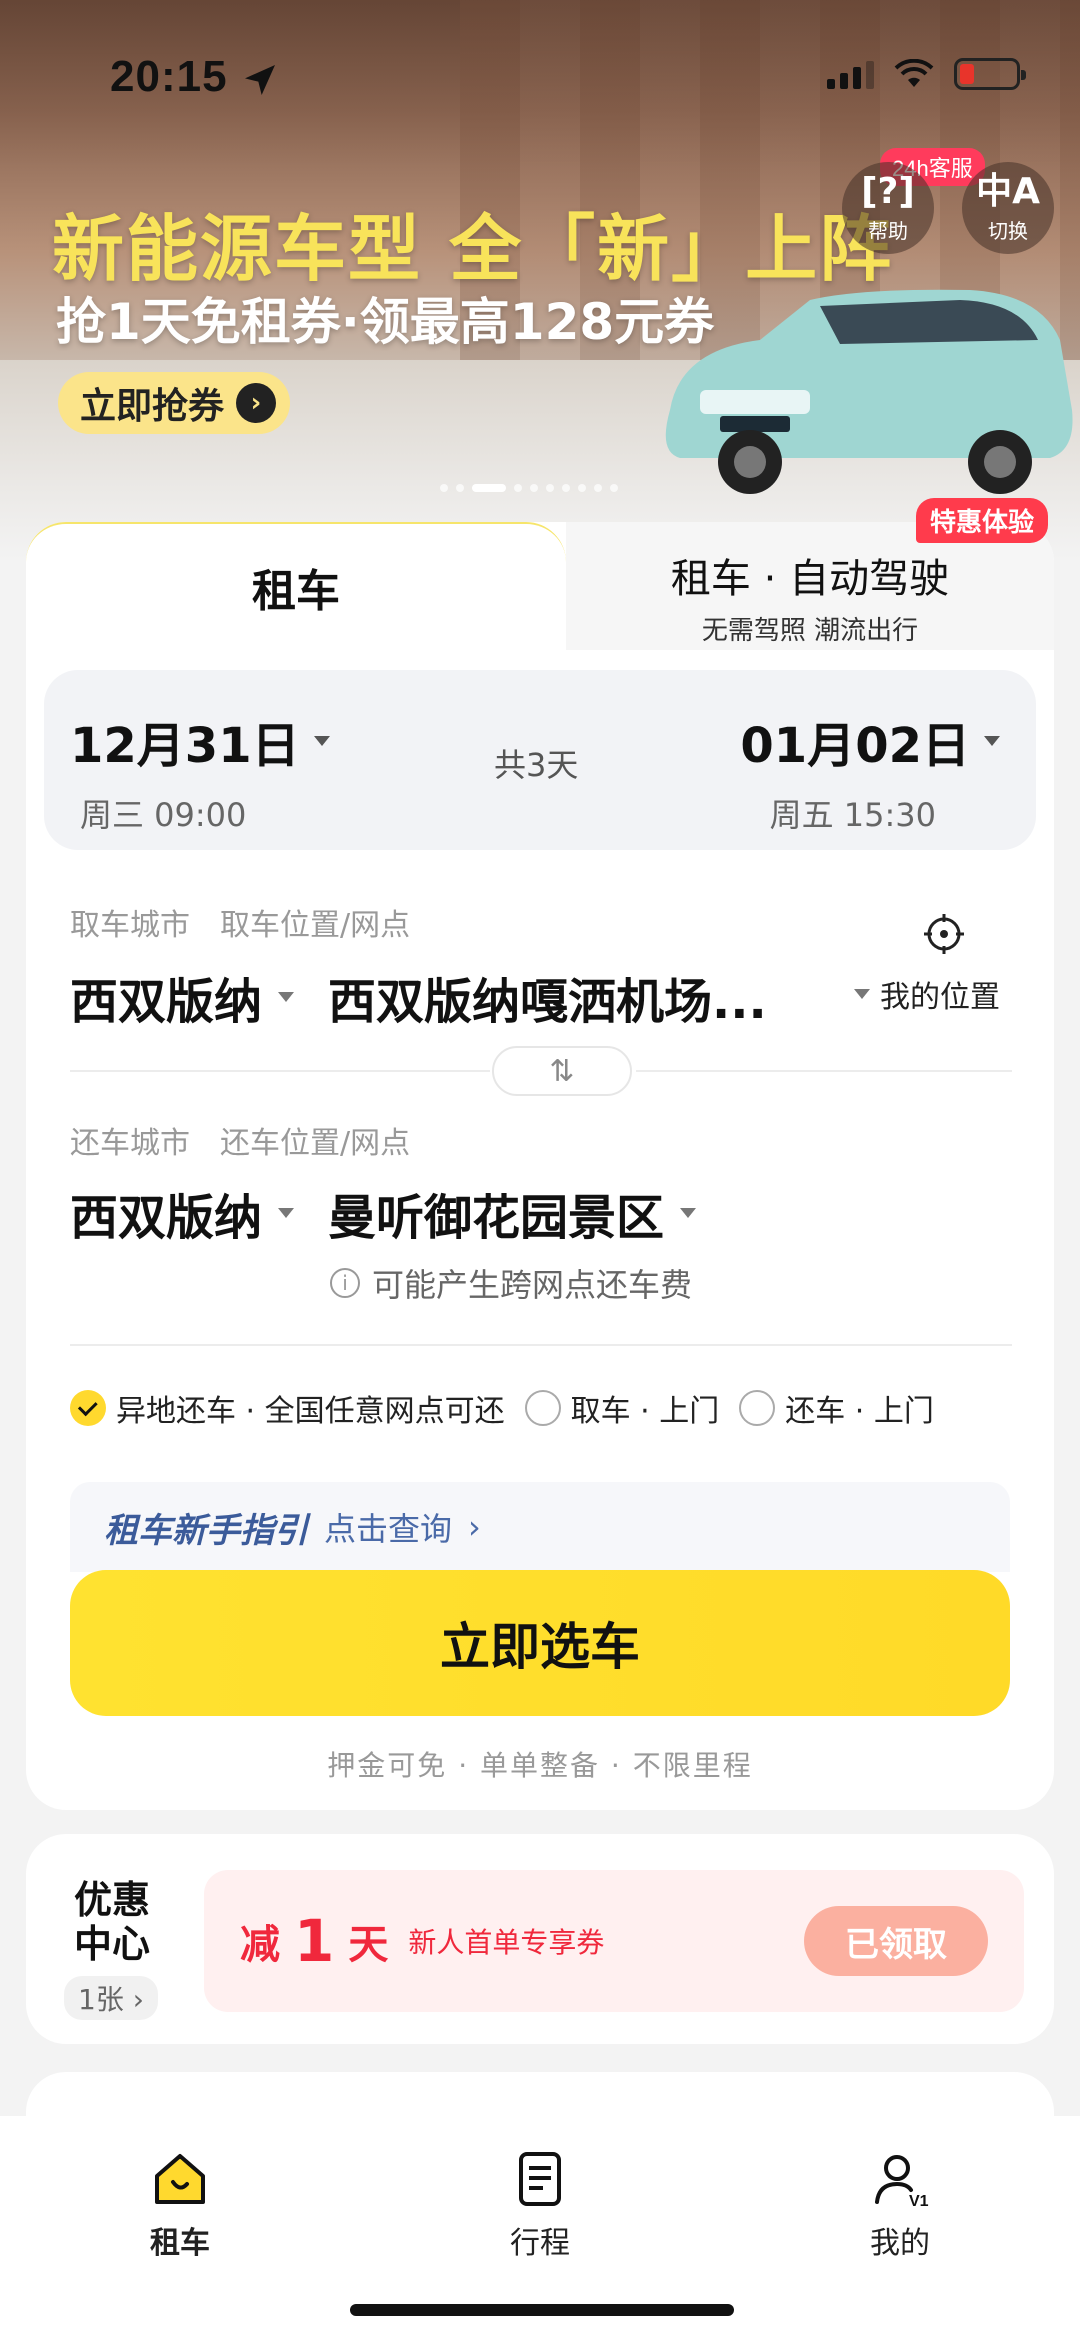 Image resolution: width=1080 pixels, height=2341 pixels. Describe the element at coordinates (496, 1218) in the screenshot. I see `return-location-value: 曼听御花园景区` at that location.